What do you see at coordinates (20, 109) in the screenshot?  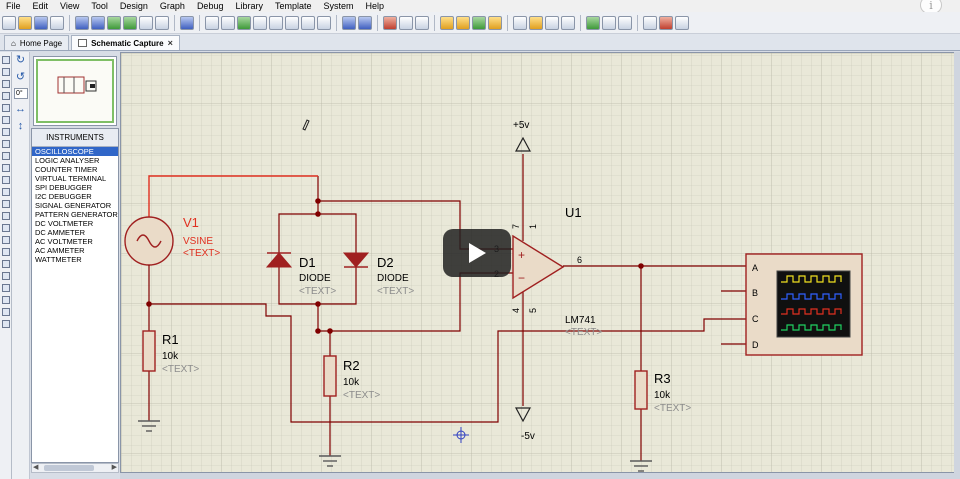 I see `mirror-horizontal-icon: ↔` at bounding box center [20, 109].